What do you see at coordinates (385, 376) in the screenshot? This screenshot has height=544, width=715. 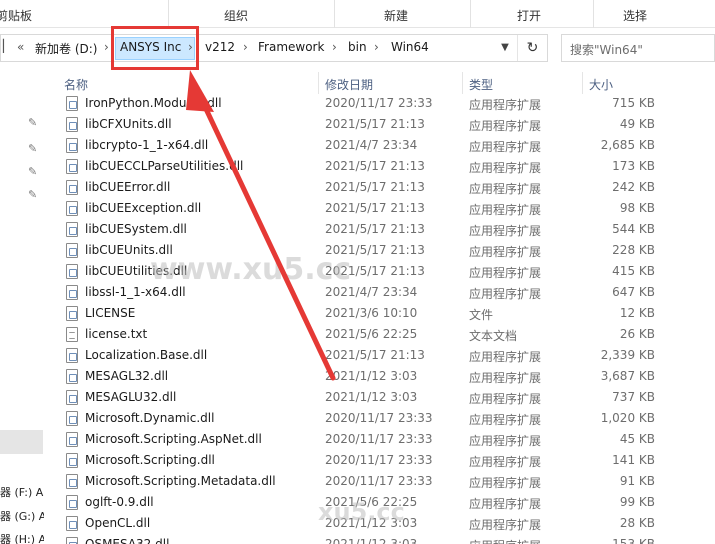 I see `table-row: MESAGL32.dll 2021/1/12 3:03 应用程序扩展 3,687 KB` at bounding box center [385, 376].